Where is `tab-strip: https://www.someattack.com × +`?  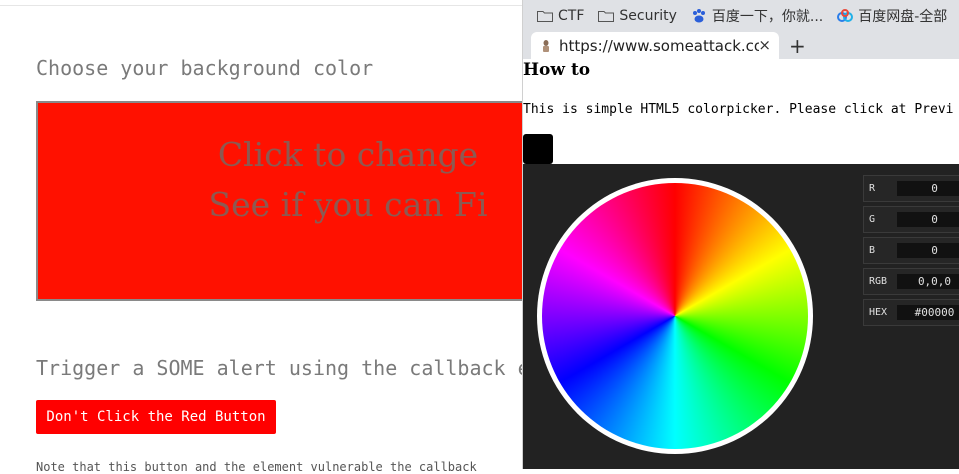
tab-strip: https://www.someattack.com × + is located at coordinates (741, 45).